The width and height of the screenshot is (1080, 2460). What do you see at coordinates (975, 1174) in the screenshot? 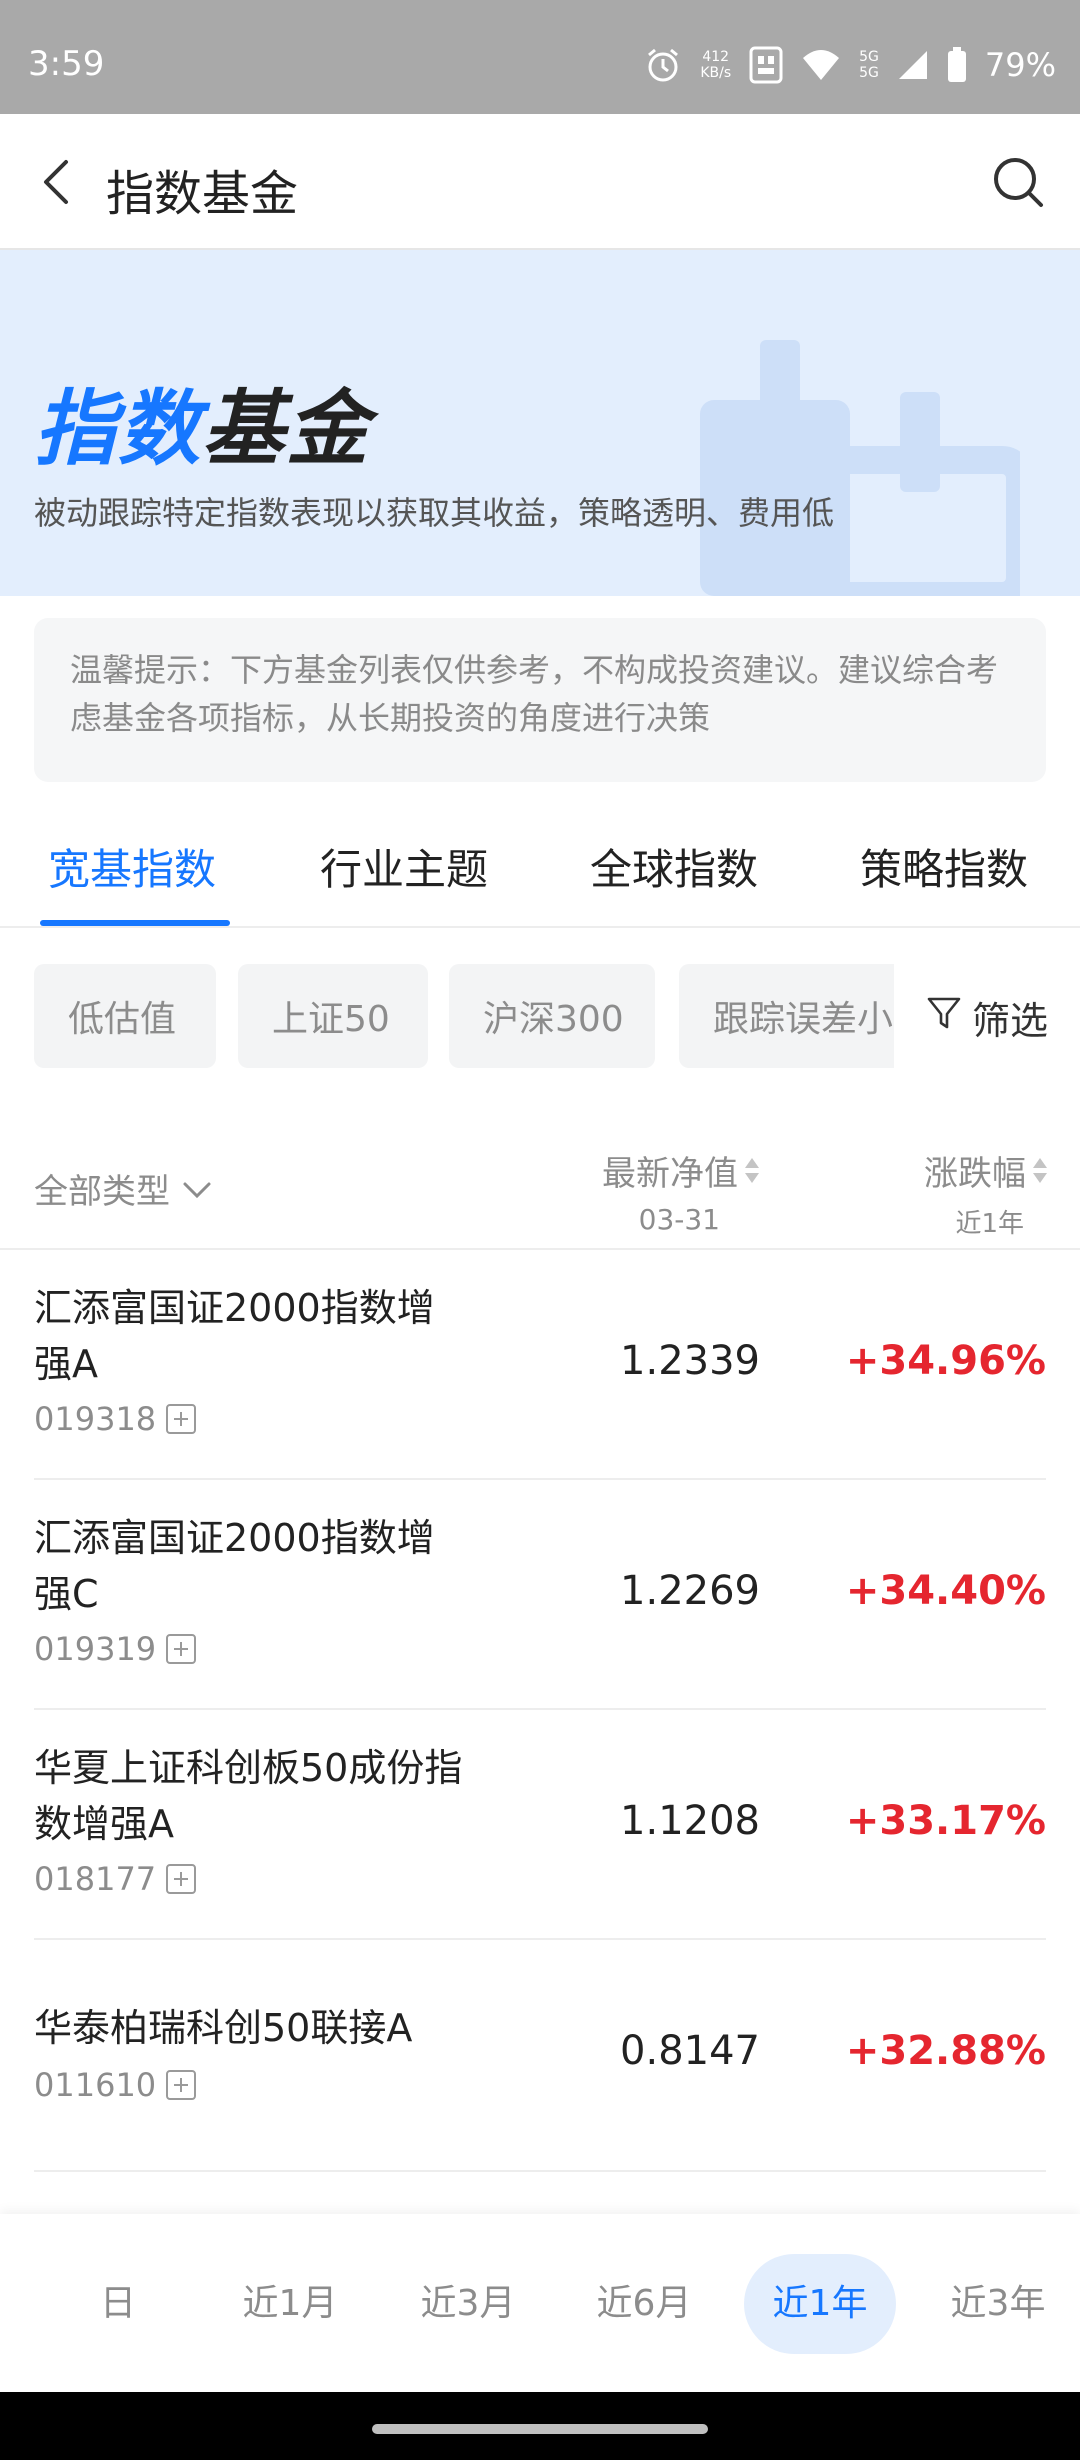
I see `change-column-label: 涨跌幅` at bounding box center [975, 1174].